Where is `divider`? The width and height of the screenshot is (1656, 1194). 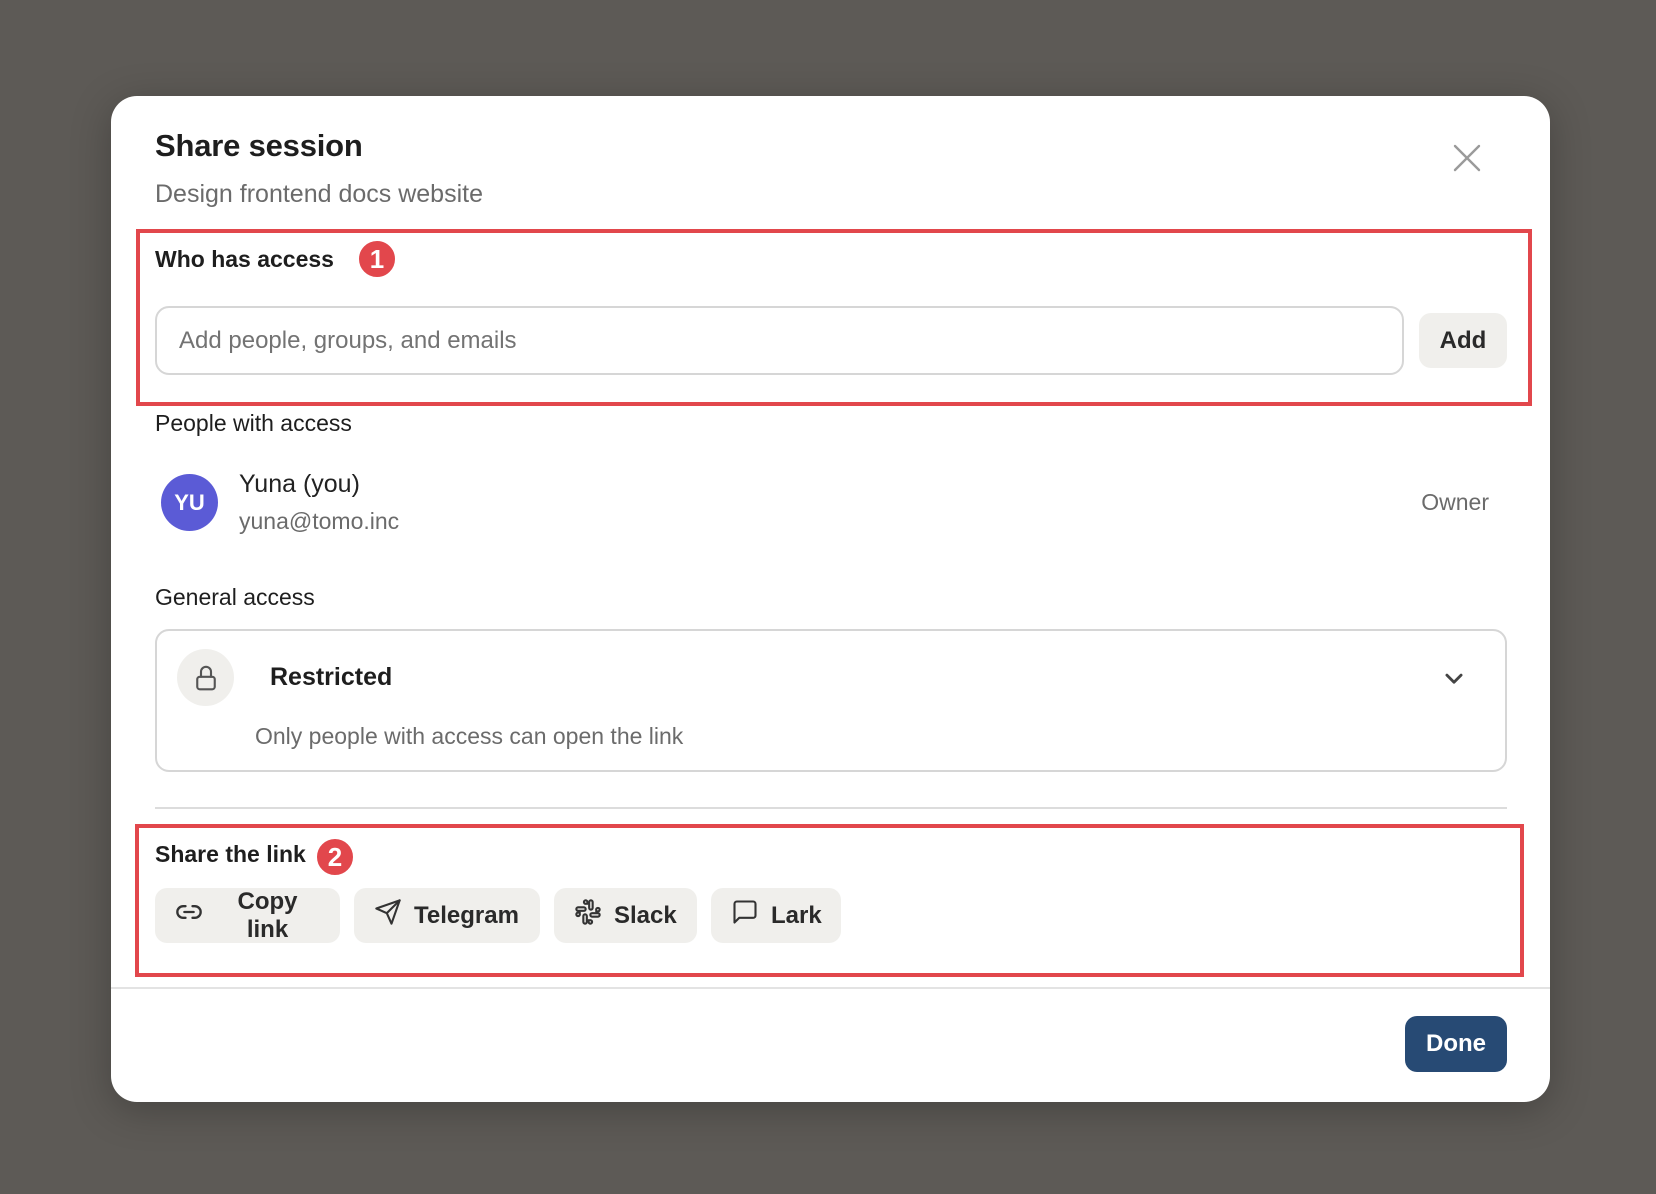 divider is located at coordinates (831, 808).